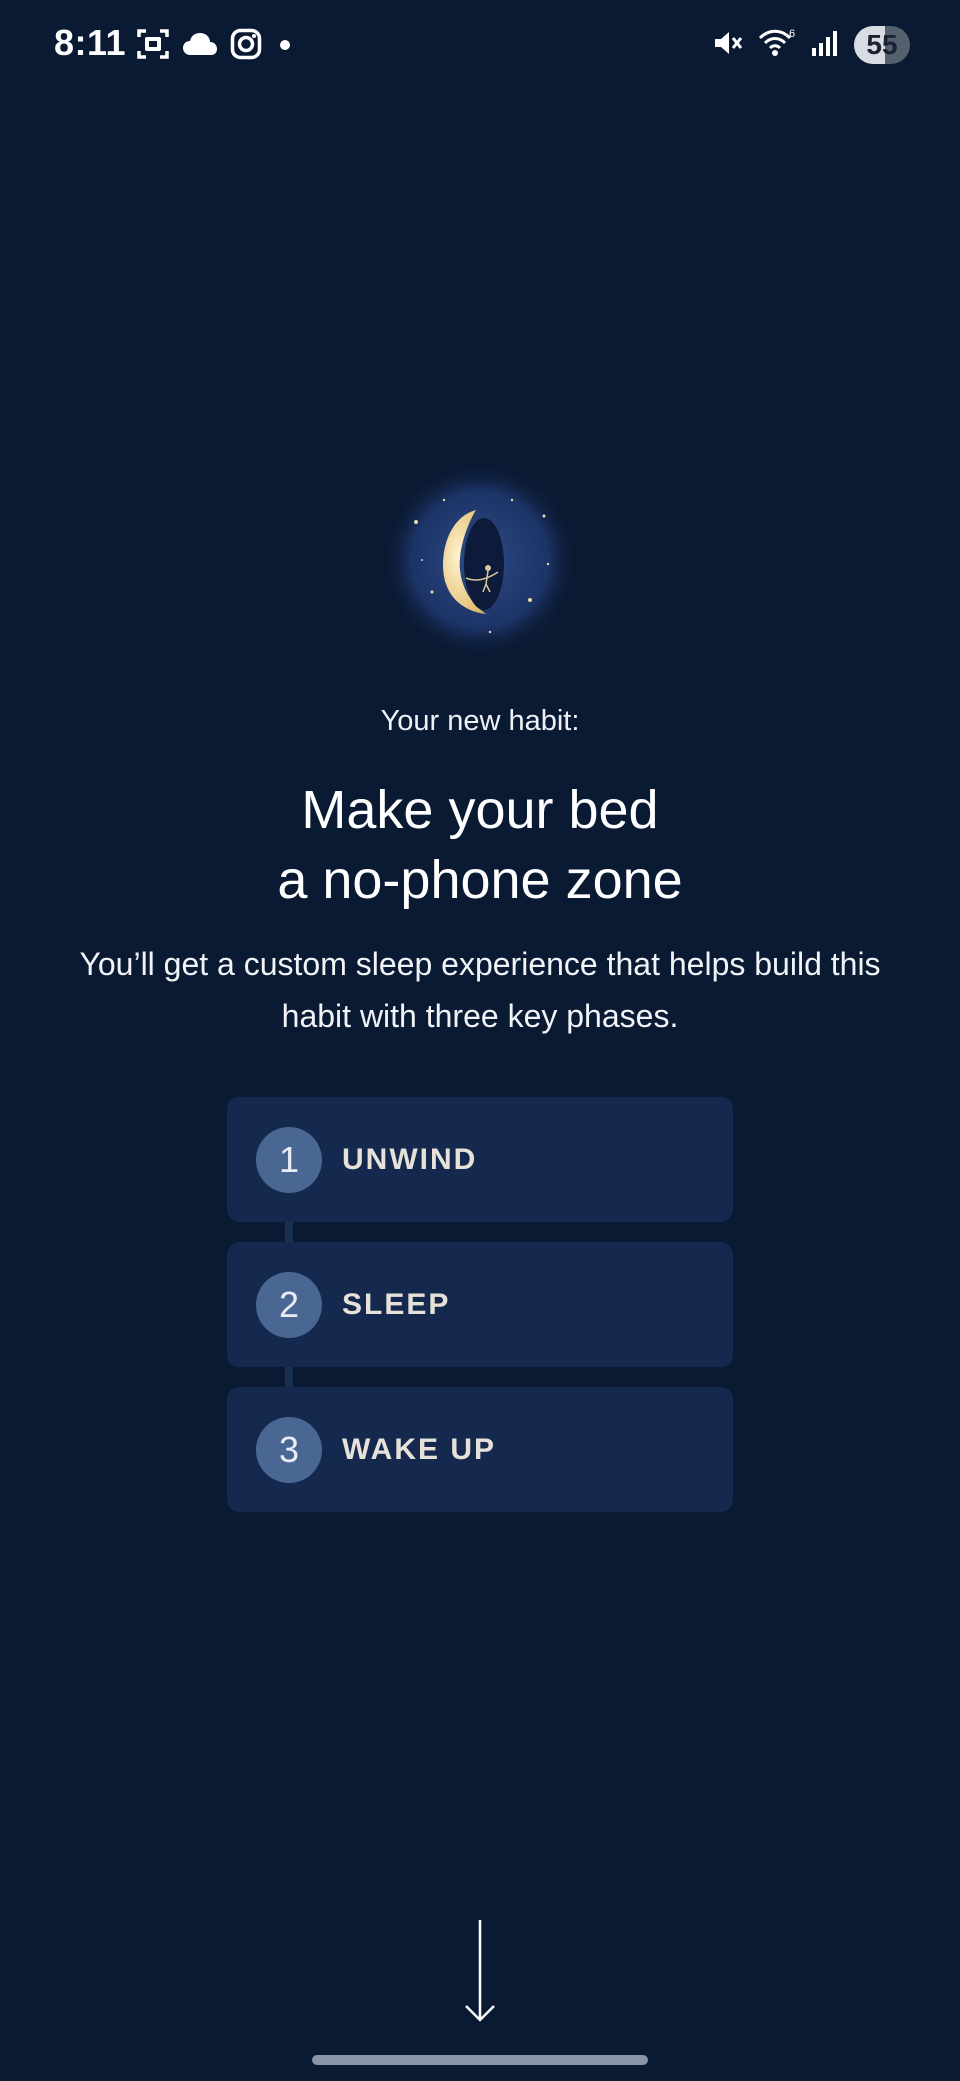 The width and height of the screenshot is (960, 2081). I want to click on instagram-icon, so click(246, 44).